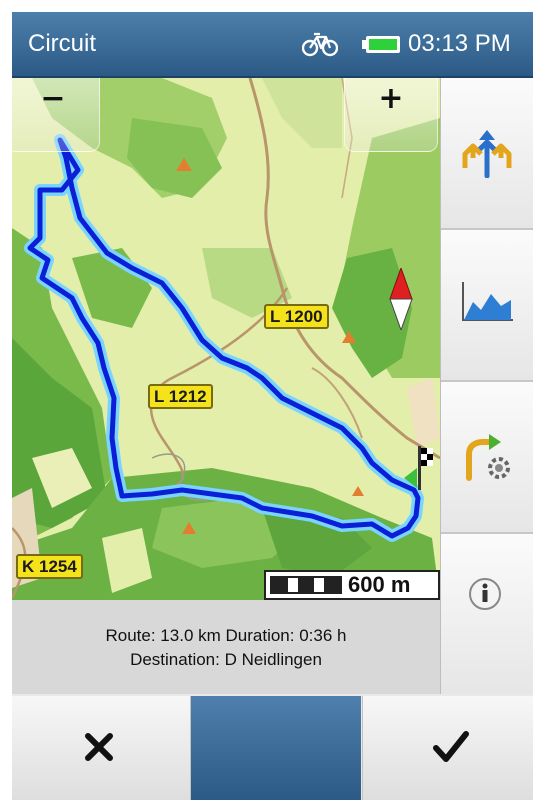  Describe the element at coordinates (49, 566) in the screenshot. I see `road-label-k1254: K 1254` at that location.